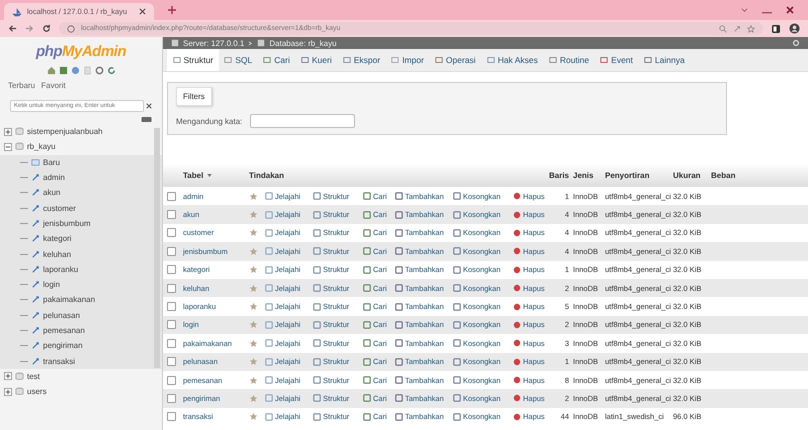 This screenshot has width=808, height=430. What do you see at coordinates (146, 119) in the screenshot?
I see `collapse-icon` at bounding box center [146, 119].